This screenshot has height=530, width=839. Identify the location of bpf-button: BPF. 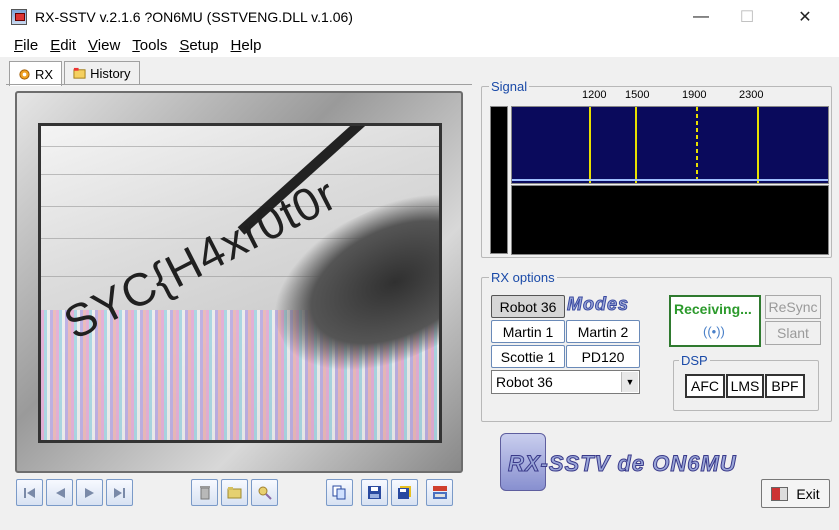
(785, 386).